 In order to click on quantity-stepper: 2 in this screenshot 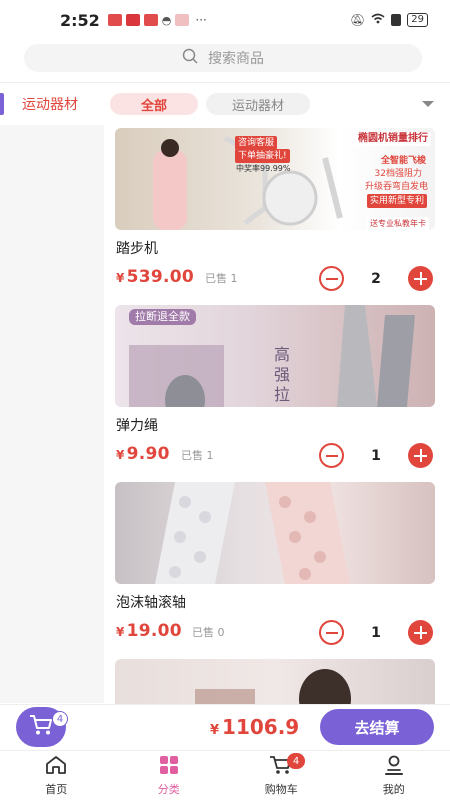, I will do `click(376, 278)`.